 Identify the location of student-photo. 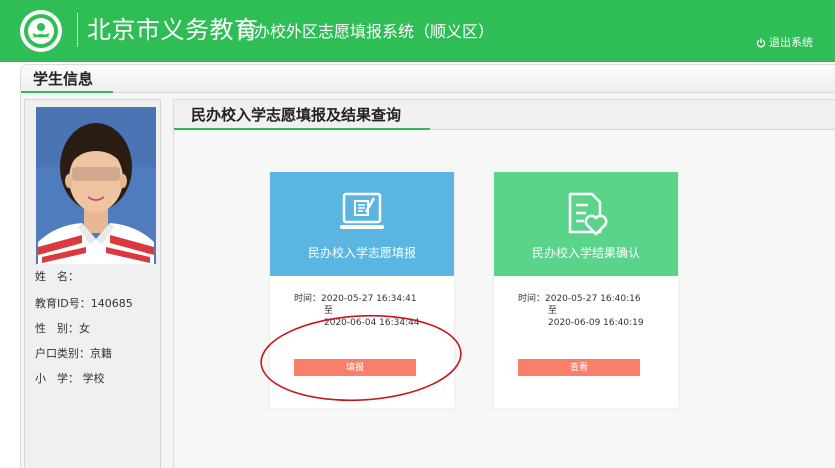
(96, 185).